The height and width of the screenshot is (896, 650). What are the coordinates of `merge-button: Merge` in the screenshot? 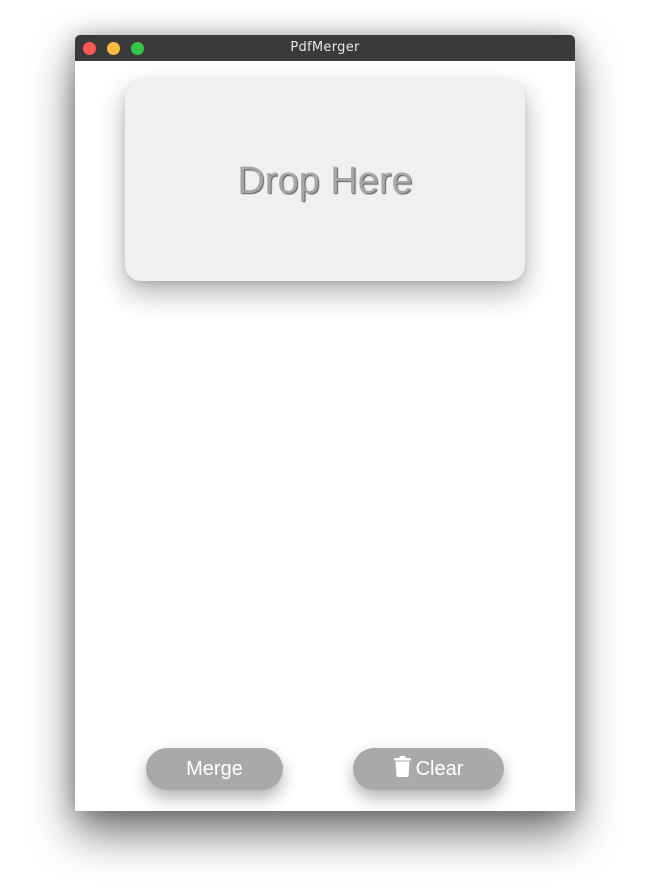 It's located at (214, 769).